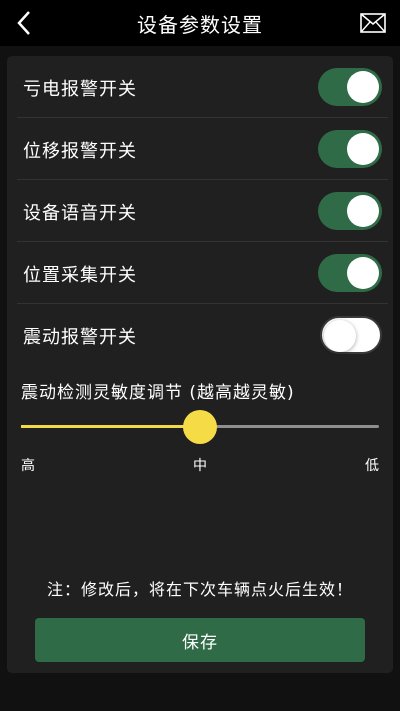  What do you see at coordinates (80, 337) in the screenshot?
I see `setting-label: 震动报警开关` at bounding box center [80, 337].